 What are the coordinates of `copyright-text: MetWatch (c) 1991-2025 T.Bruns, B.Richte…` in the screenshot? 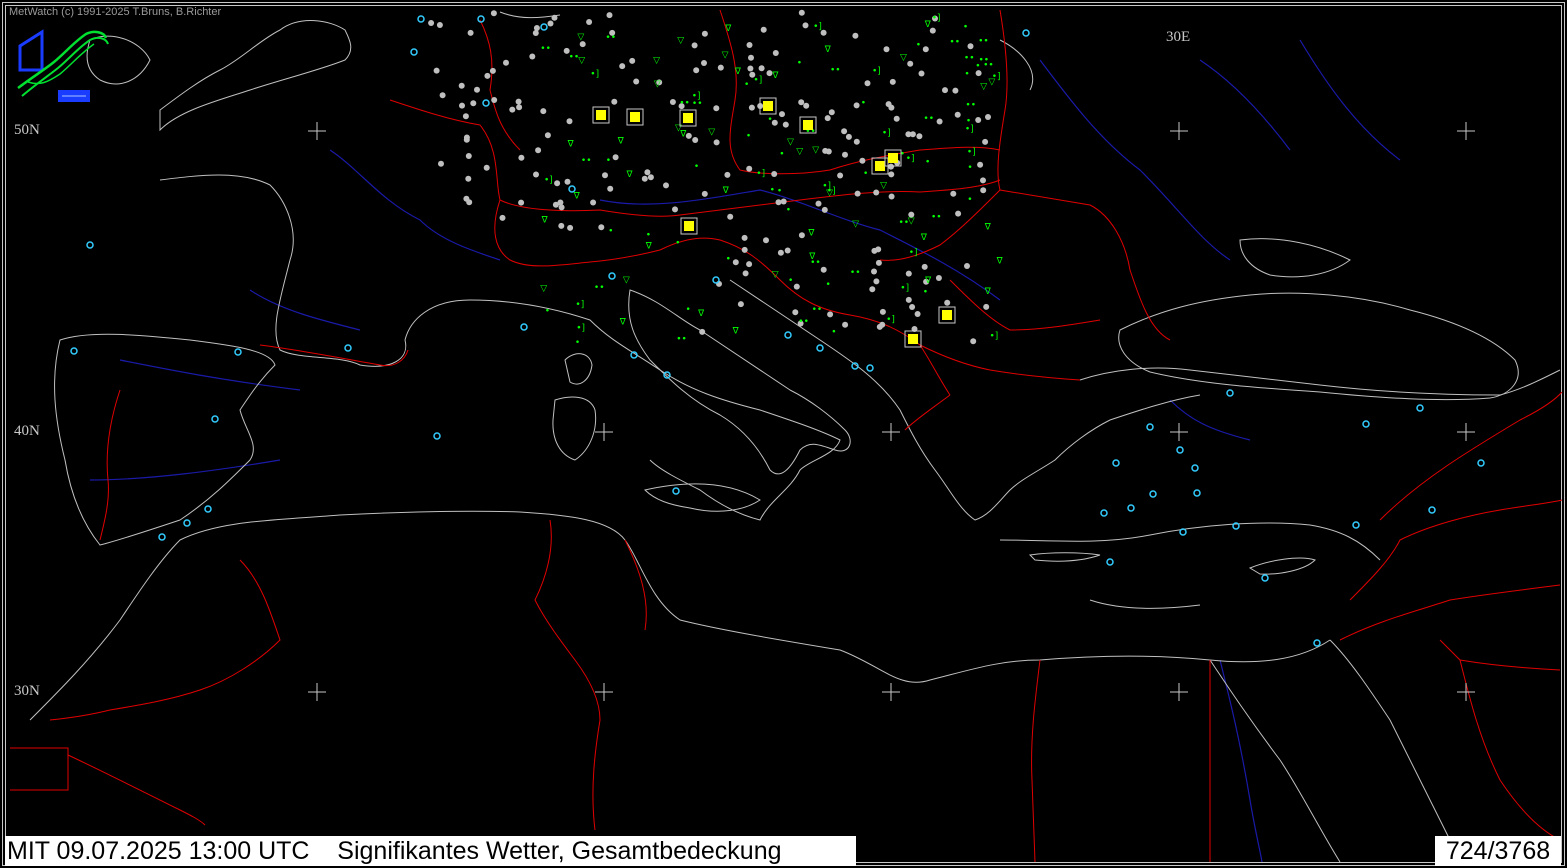 It's located at (115, 12).